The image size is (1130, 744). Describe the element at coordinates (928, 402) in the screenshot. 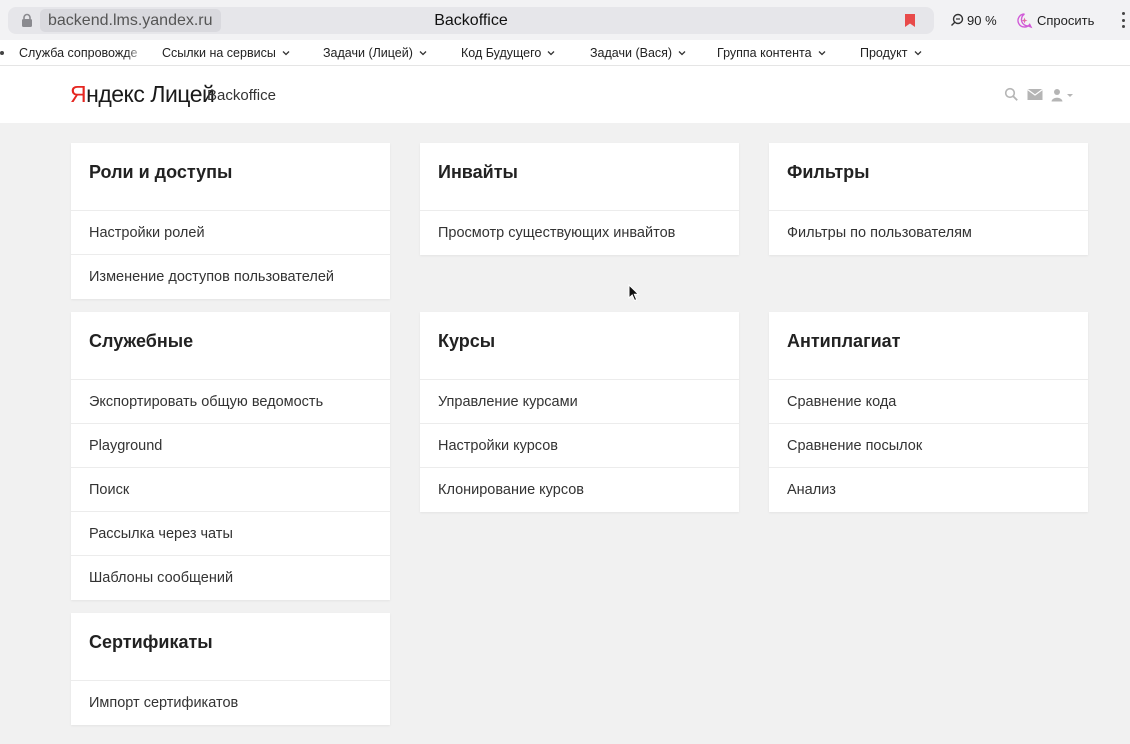

I see `card-link: Сравнение кода` at that location.